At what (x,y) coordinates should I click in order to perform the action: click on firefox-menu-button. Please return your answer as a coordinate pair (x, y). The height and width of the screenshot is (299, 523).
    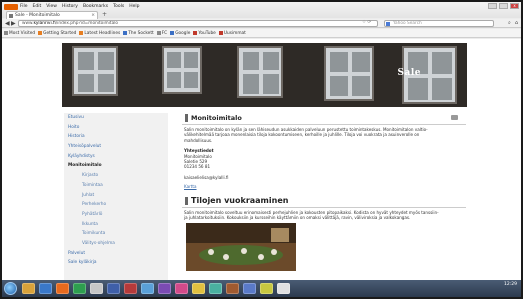
    Looking at the image, I should click on (11, 7).